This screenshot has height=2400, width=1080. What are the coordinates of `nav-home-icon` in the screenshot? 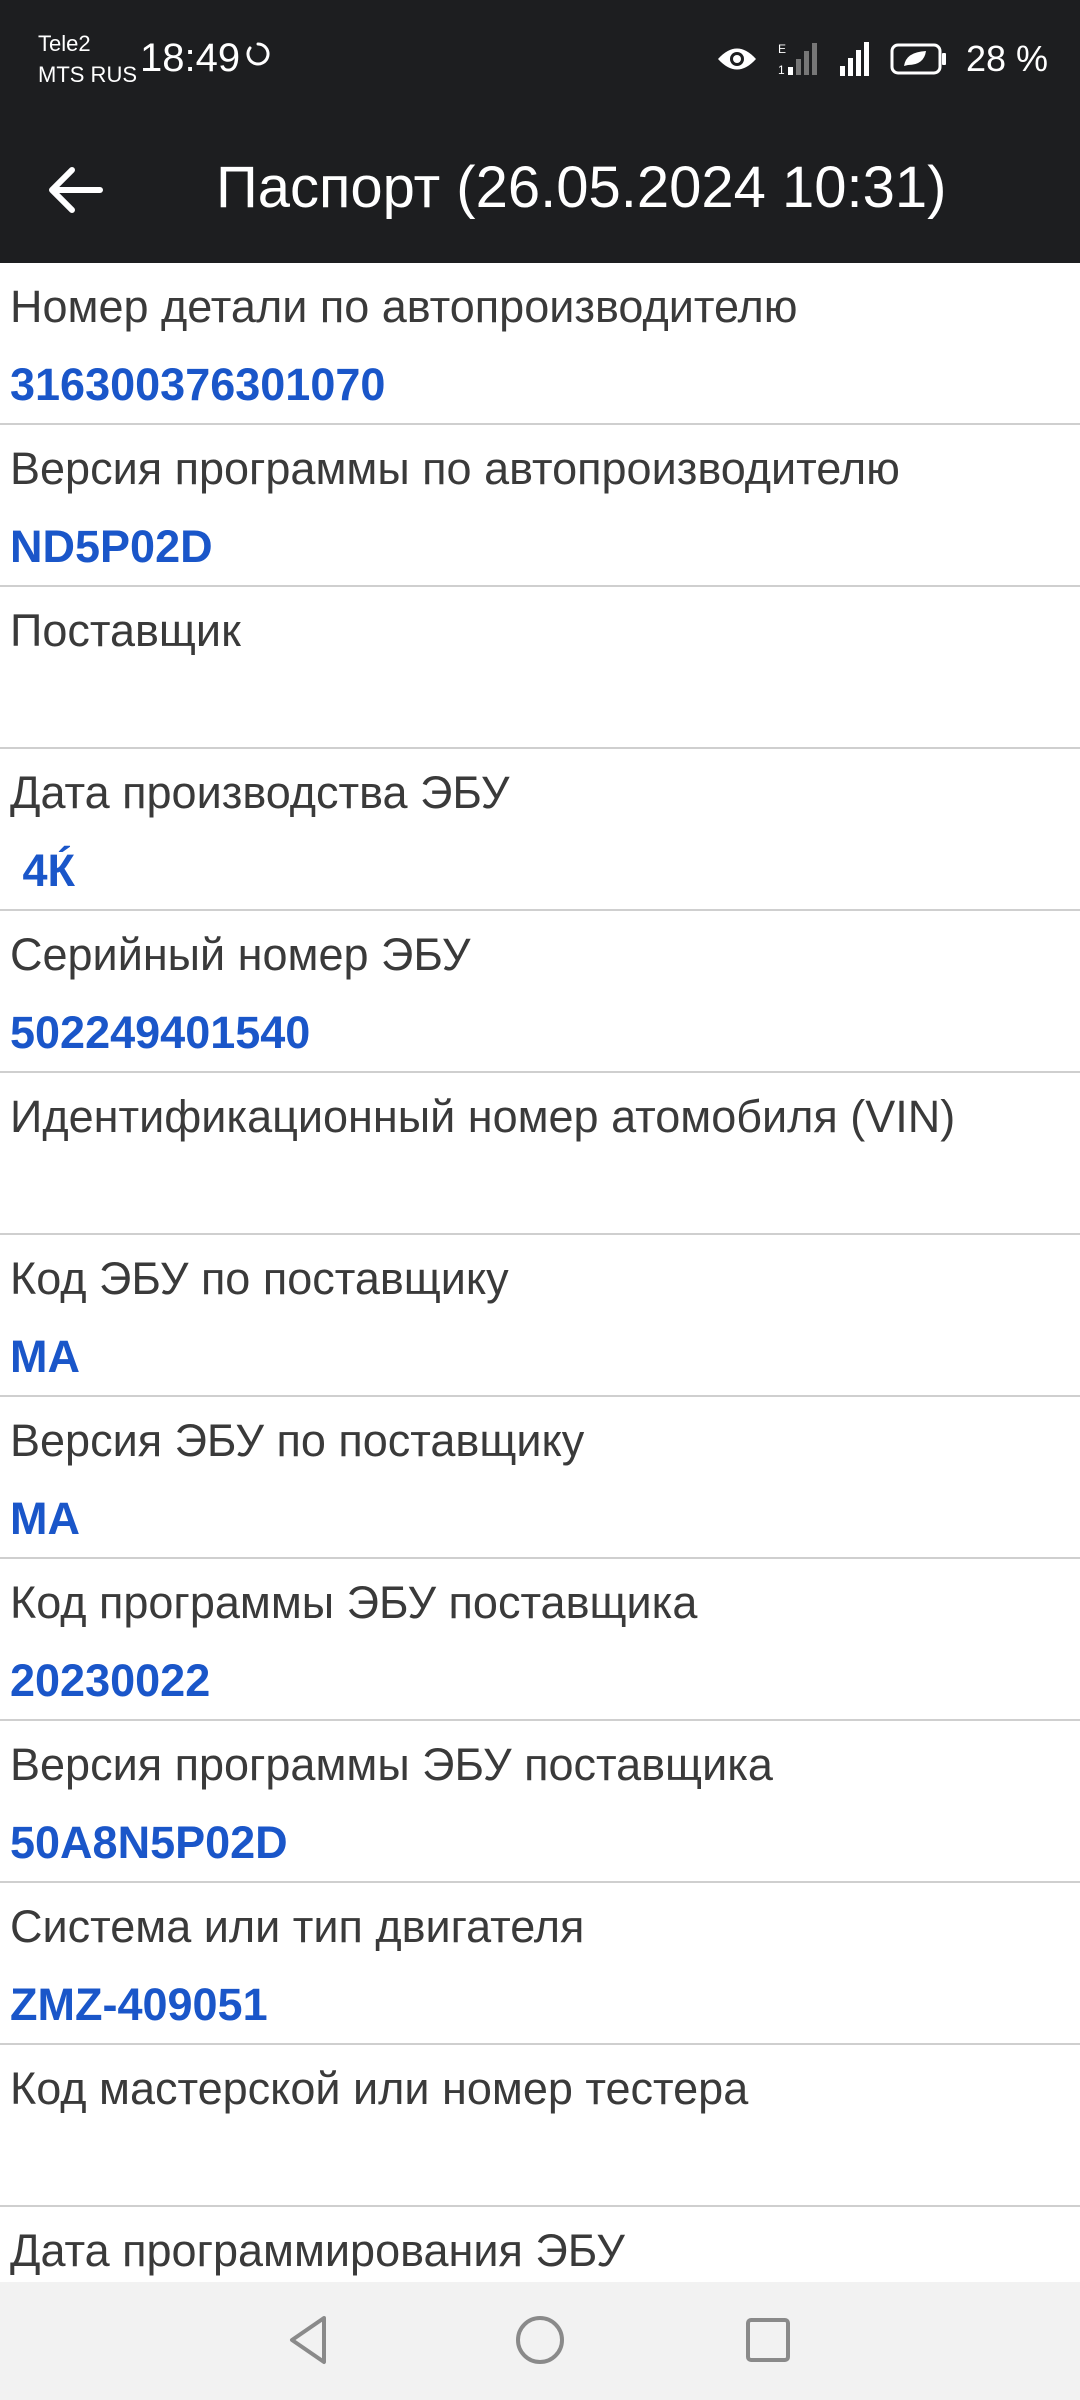 It's located at (540, 2340).